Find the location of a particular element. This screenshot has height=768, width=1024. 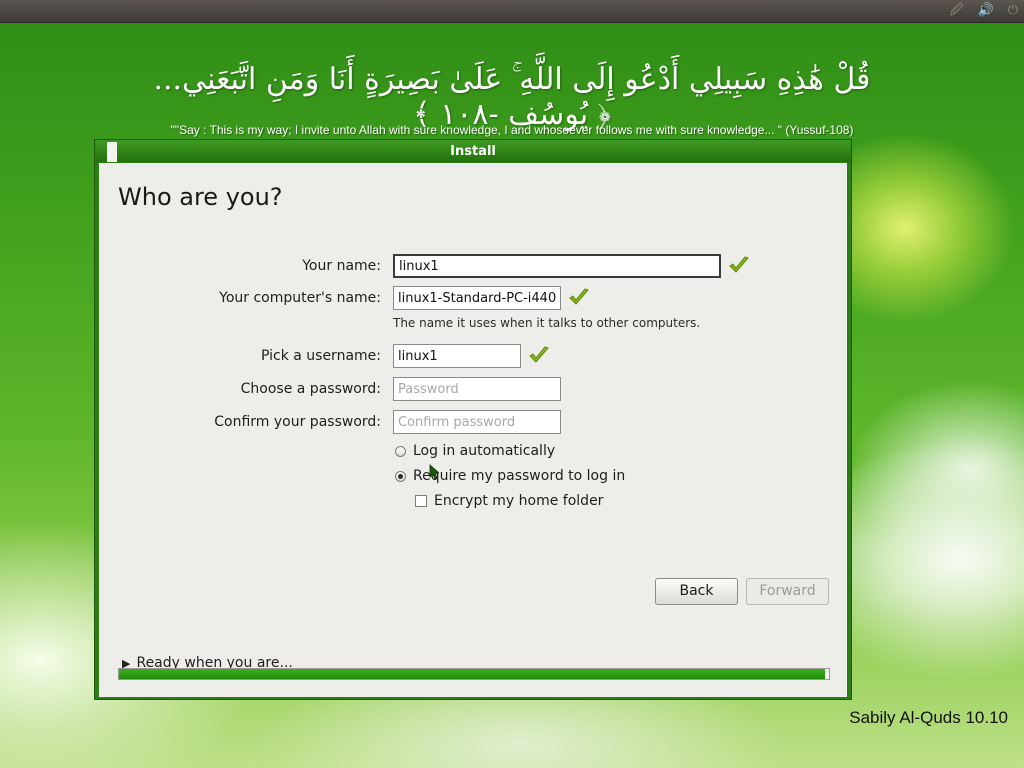

pin-icon: 🖉 is located at coordinates (957, 11).